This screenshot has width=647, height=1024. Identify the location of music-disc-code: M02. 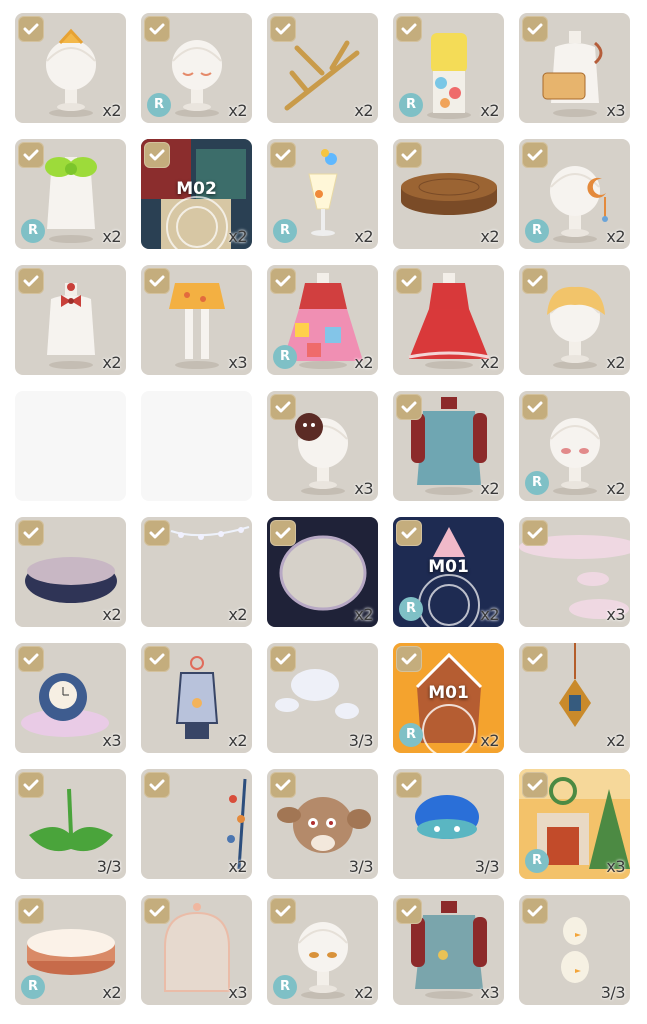
(196, 189).